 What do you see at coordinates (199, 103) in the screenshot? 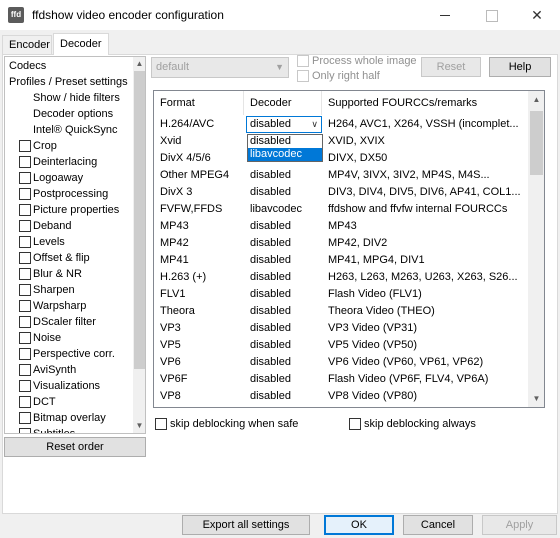
I see `column-header-format: Format` at bounding box center [199, 103].